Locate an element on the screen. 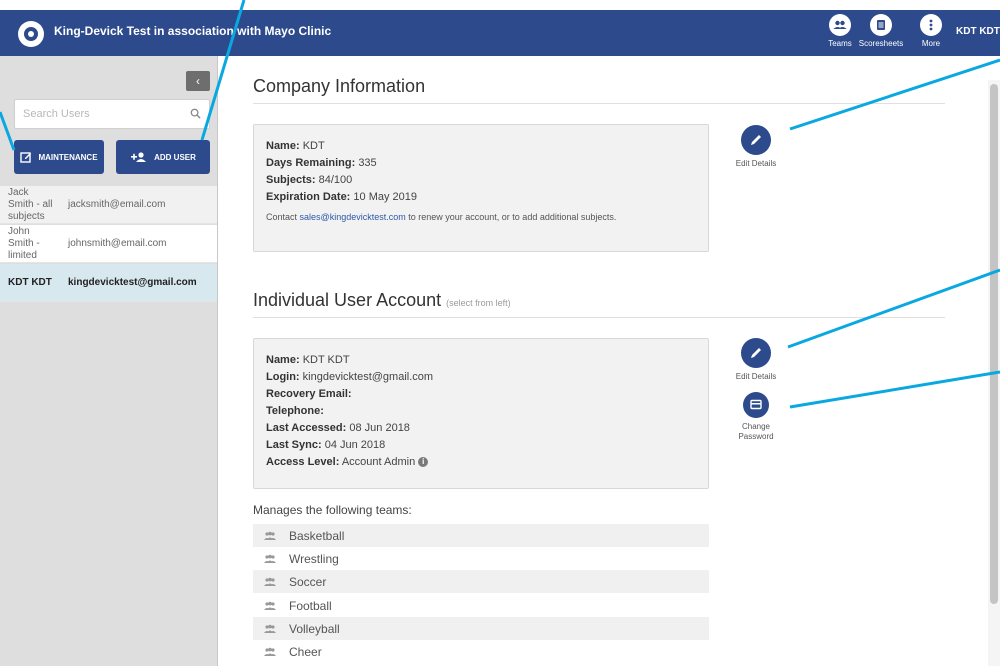 This screenshot has width=1000, height=666. company-edit-details-label: Edit Details is located at coordinates (756, 163).